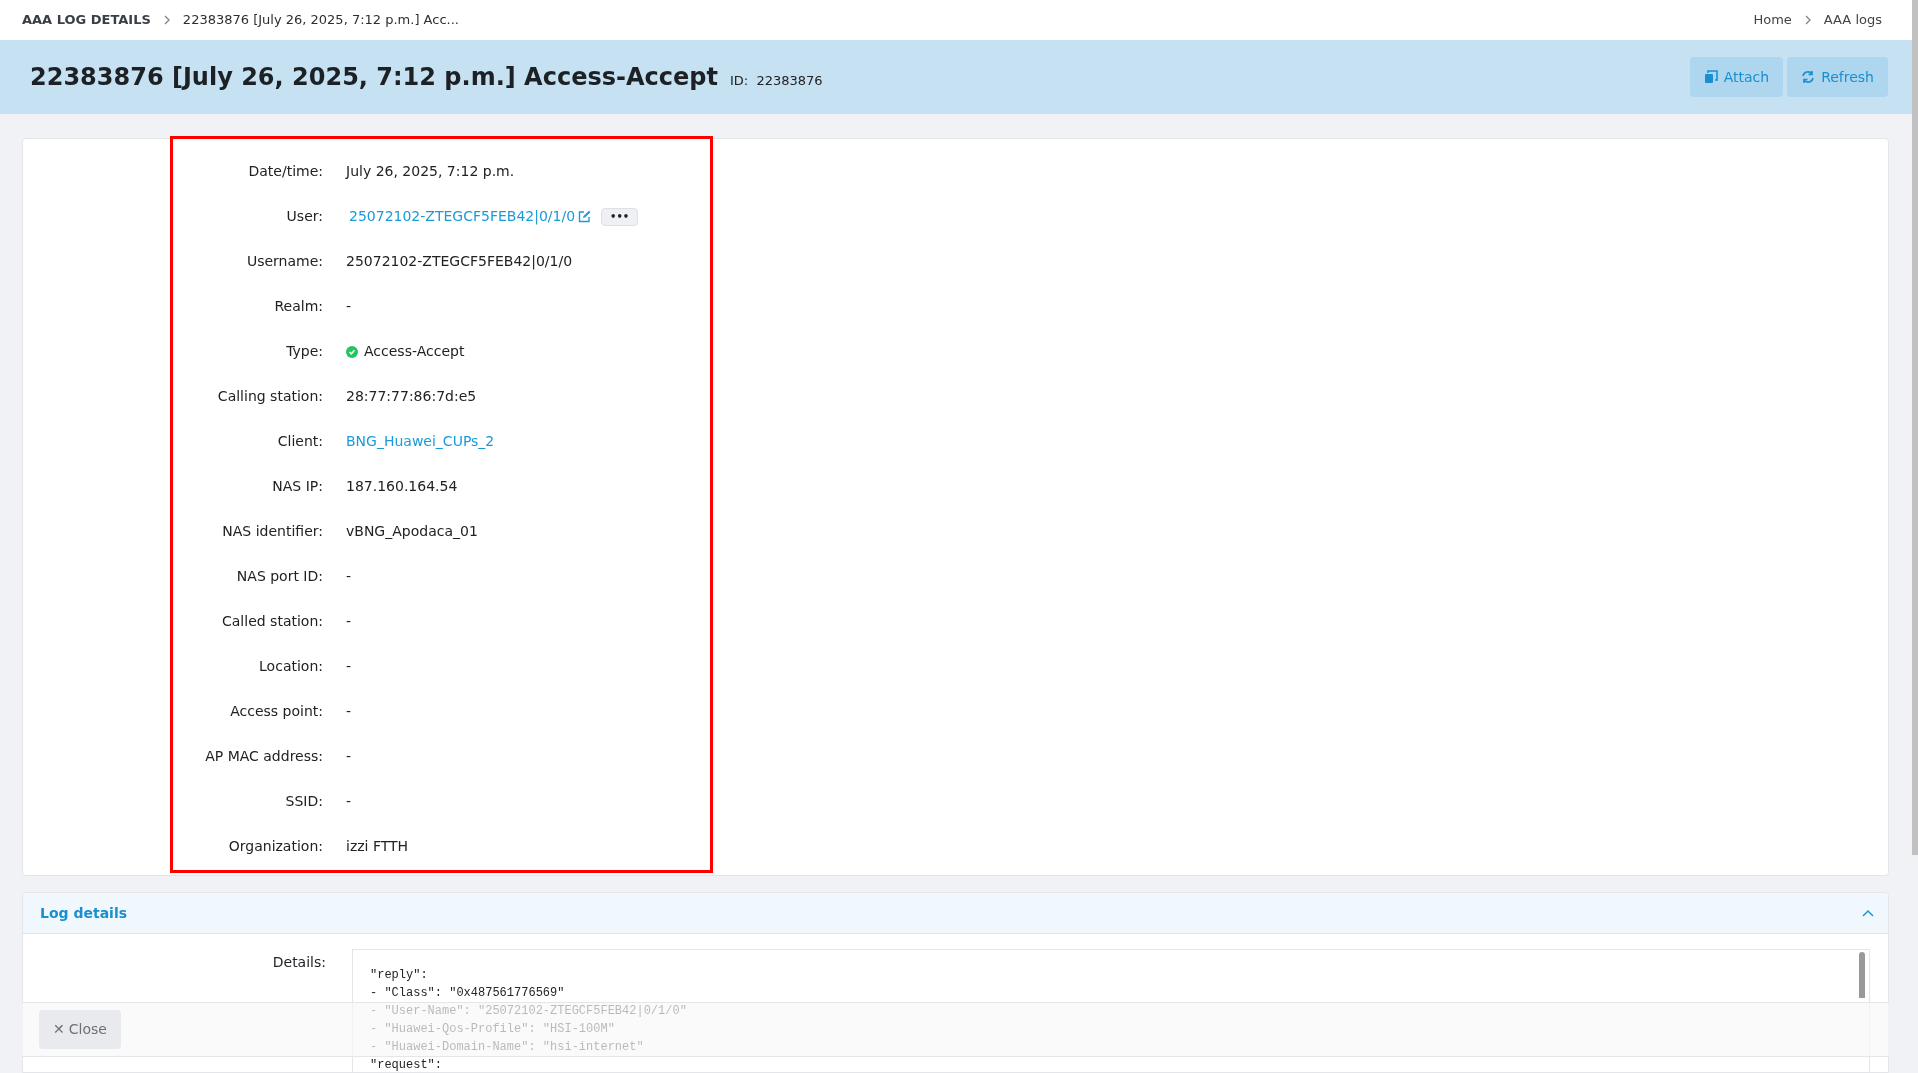 Image resolution: width=1918 pixels, height=1073 pixels. What do you see at coordinates (275, 846) in the screenshot?
I see `field-label: Organization:` at bounding box center [275, 846].